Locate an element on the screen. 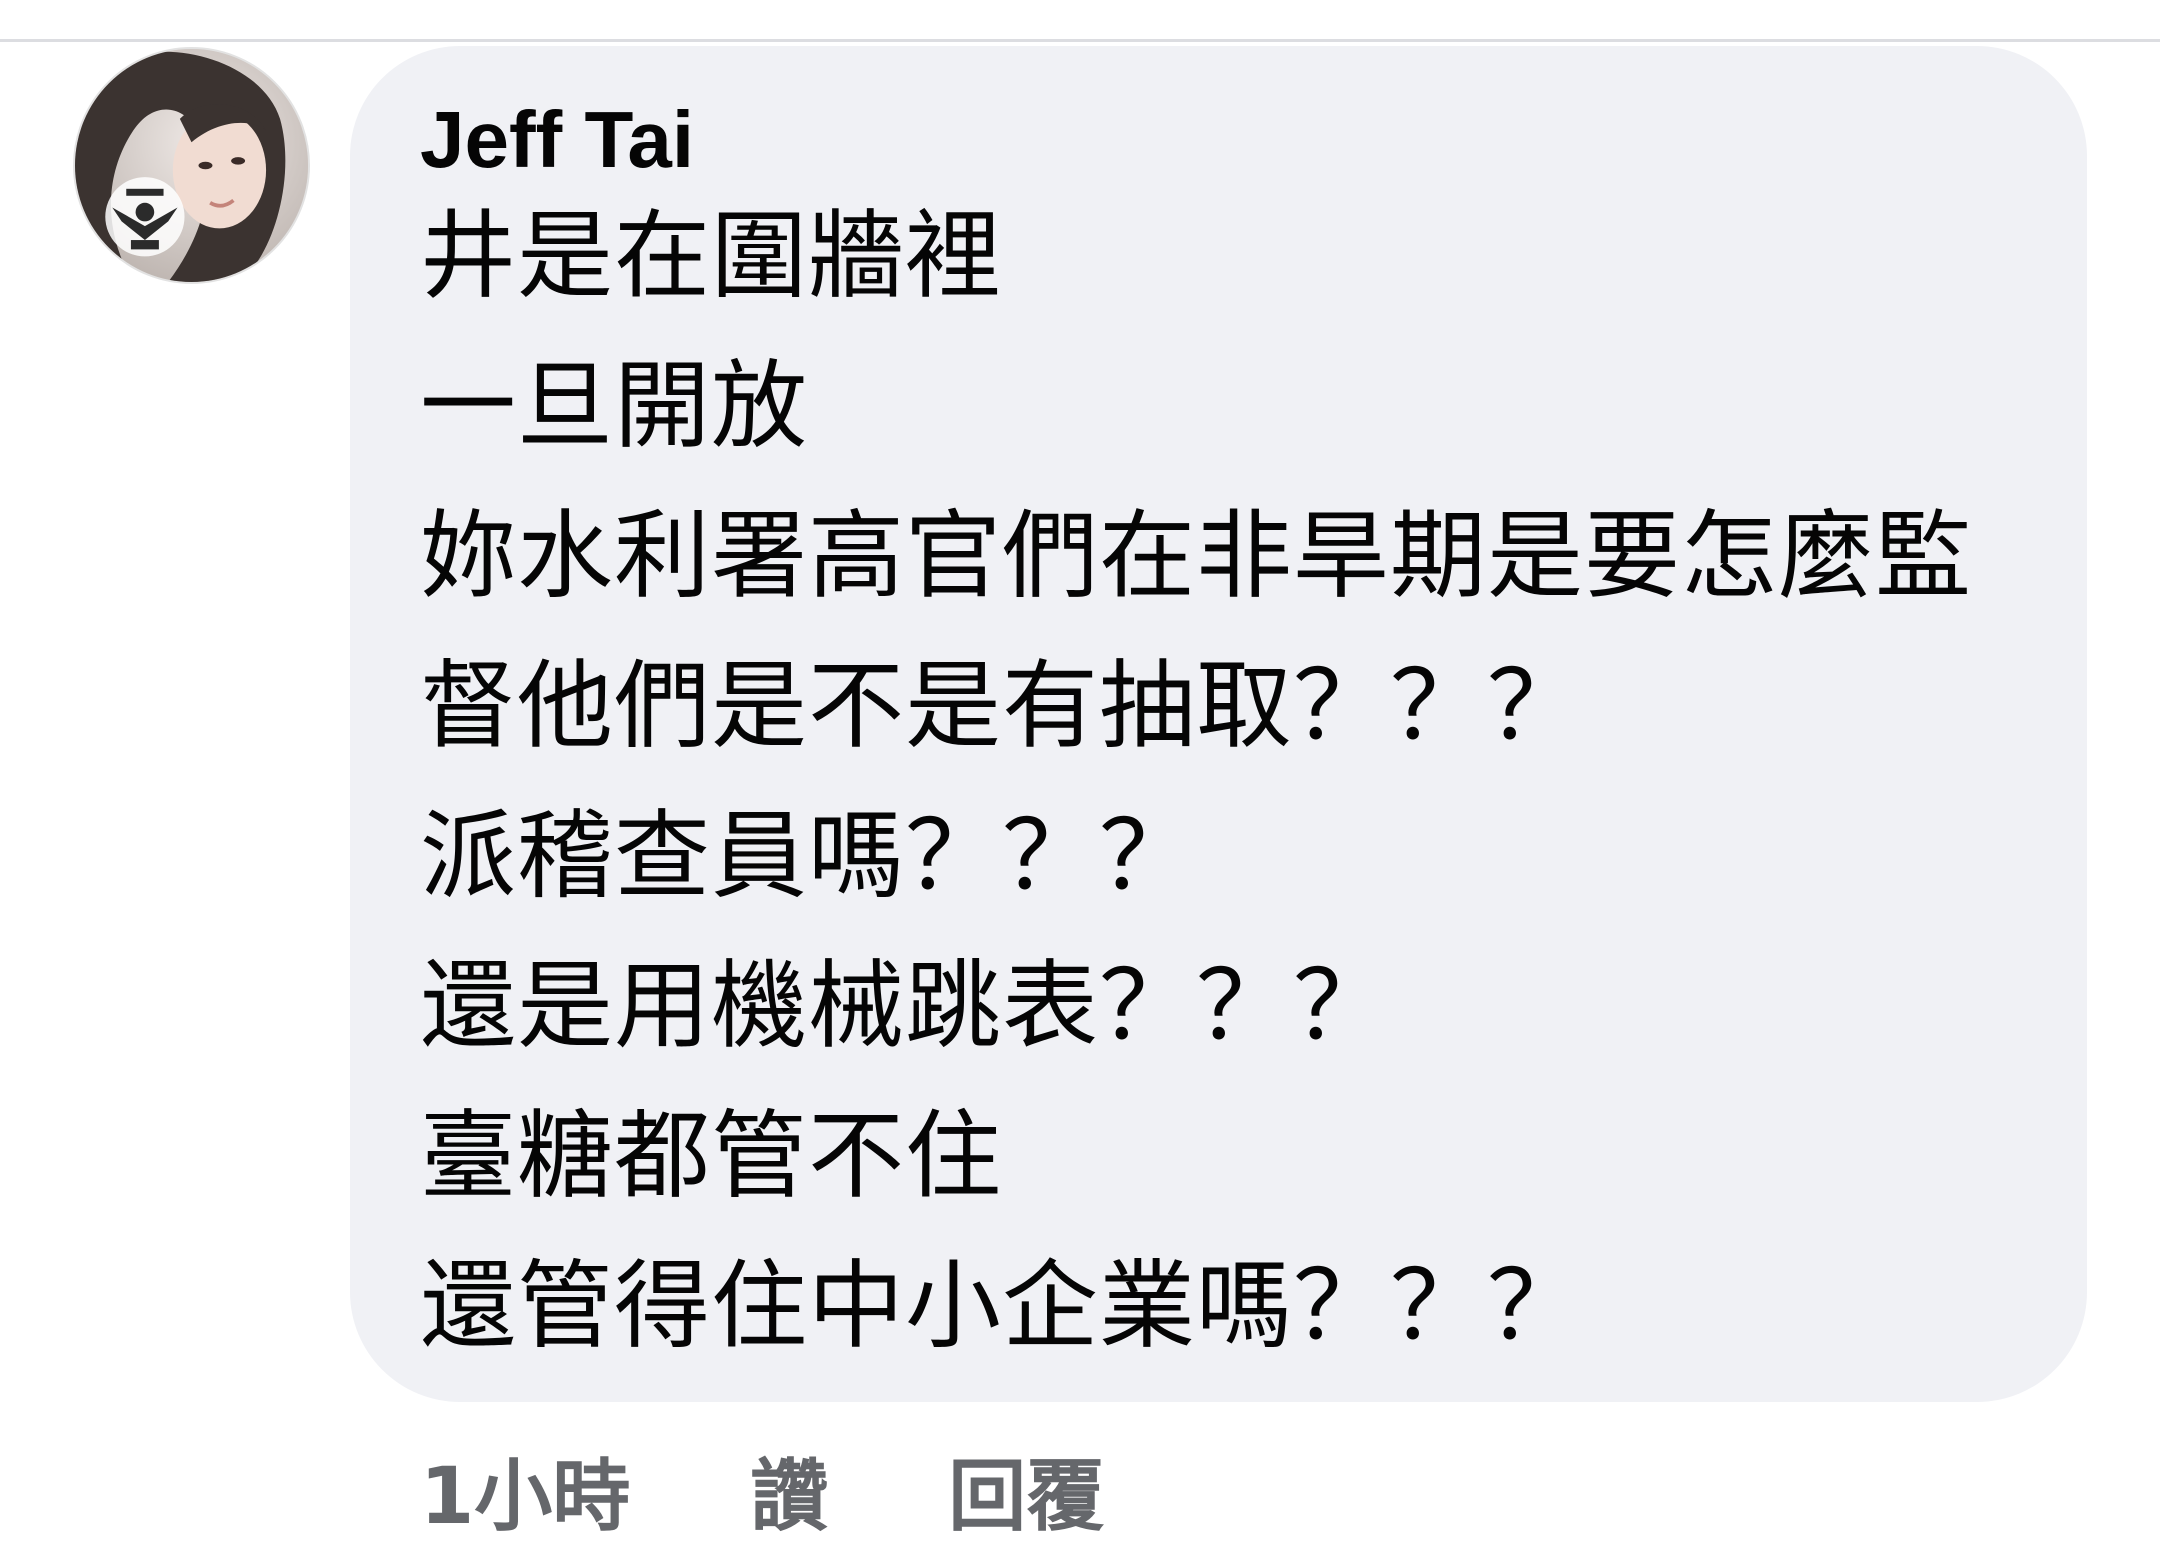 This screenshot has width=2160, height=1553. comment-line: 還管得住中小企業嗎？？？ is located at coordinates (1002, 1306).